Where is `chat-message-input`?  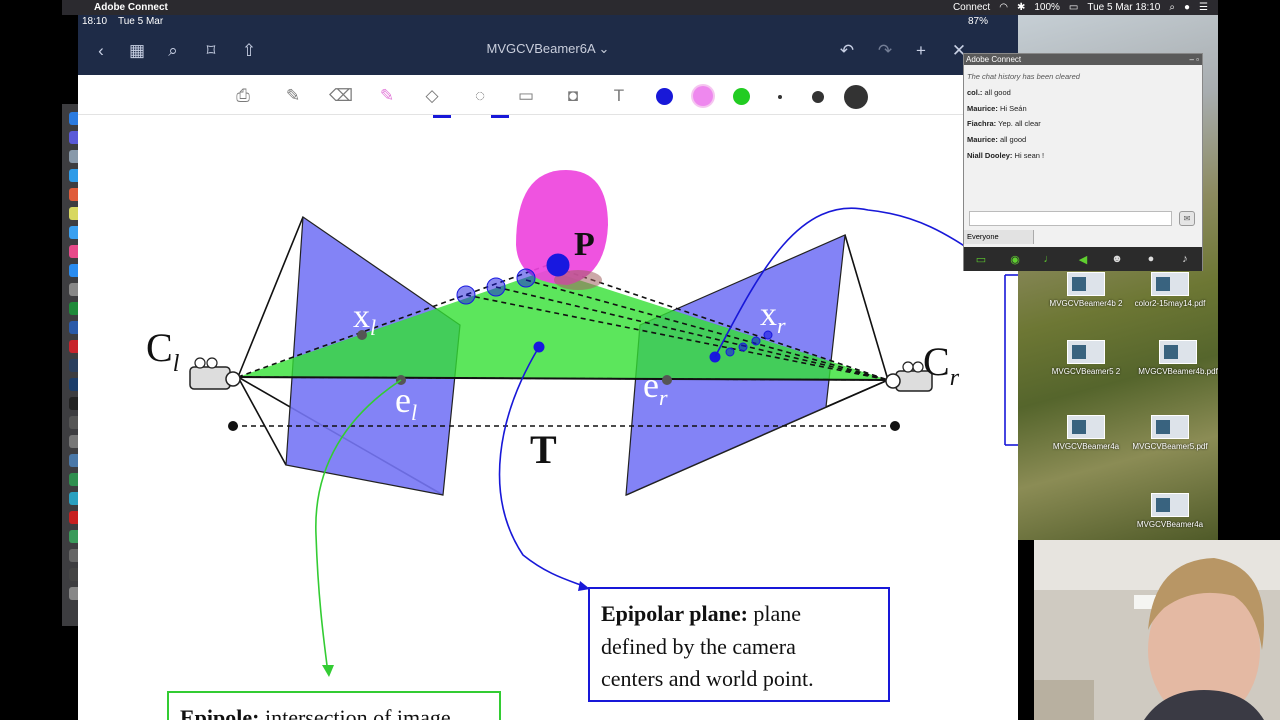 chat-message-input is located at coordinates (1070, 218).